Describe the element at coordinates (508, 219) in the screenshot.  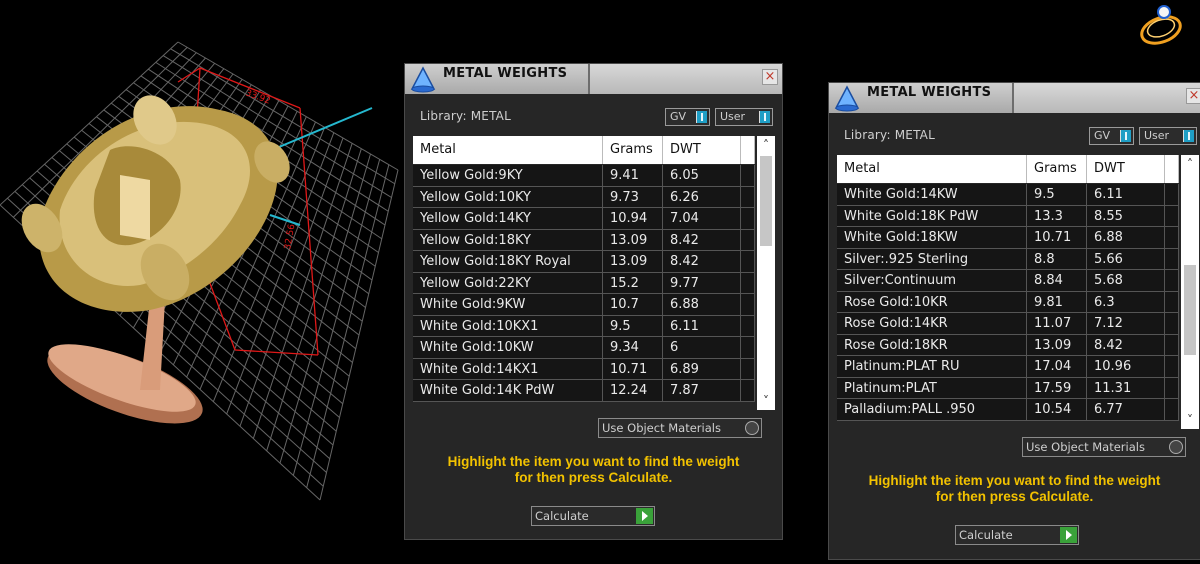
I see `metal-cell: Yellow Gold:14KY` at that location.